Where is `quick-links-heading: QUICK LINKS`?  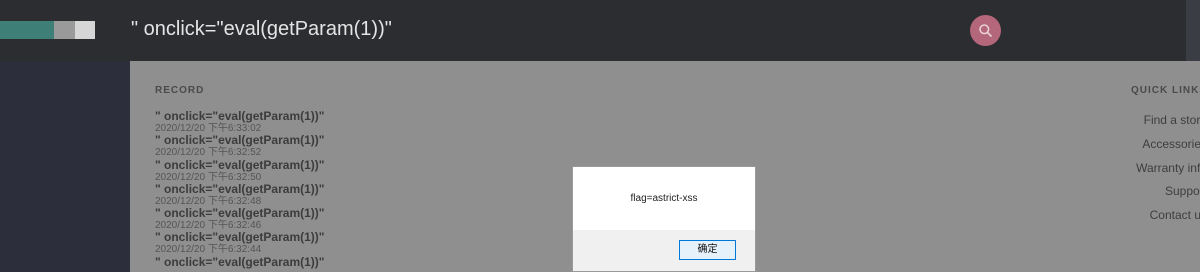
quick-links-heading: QUICK LINKS is located at coordinates (1165, 90).